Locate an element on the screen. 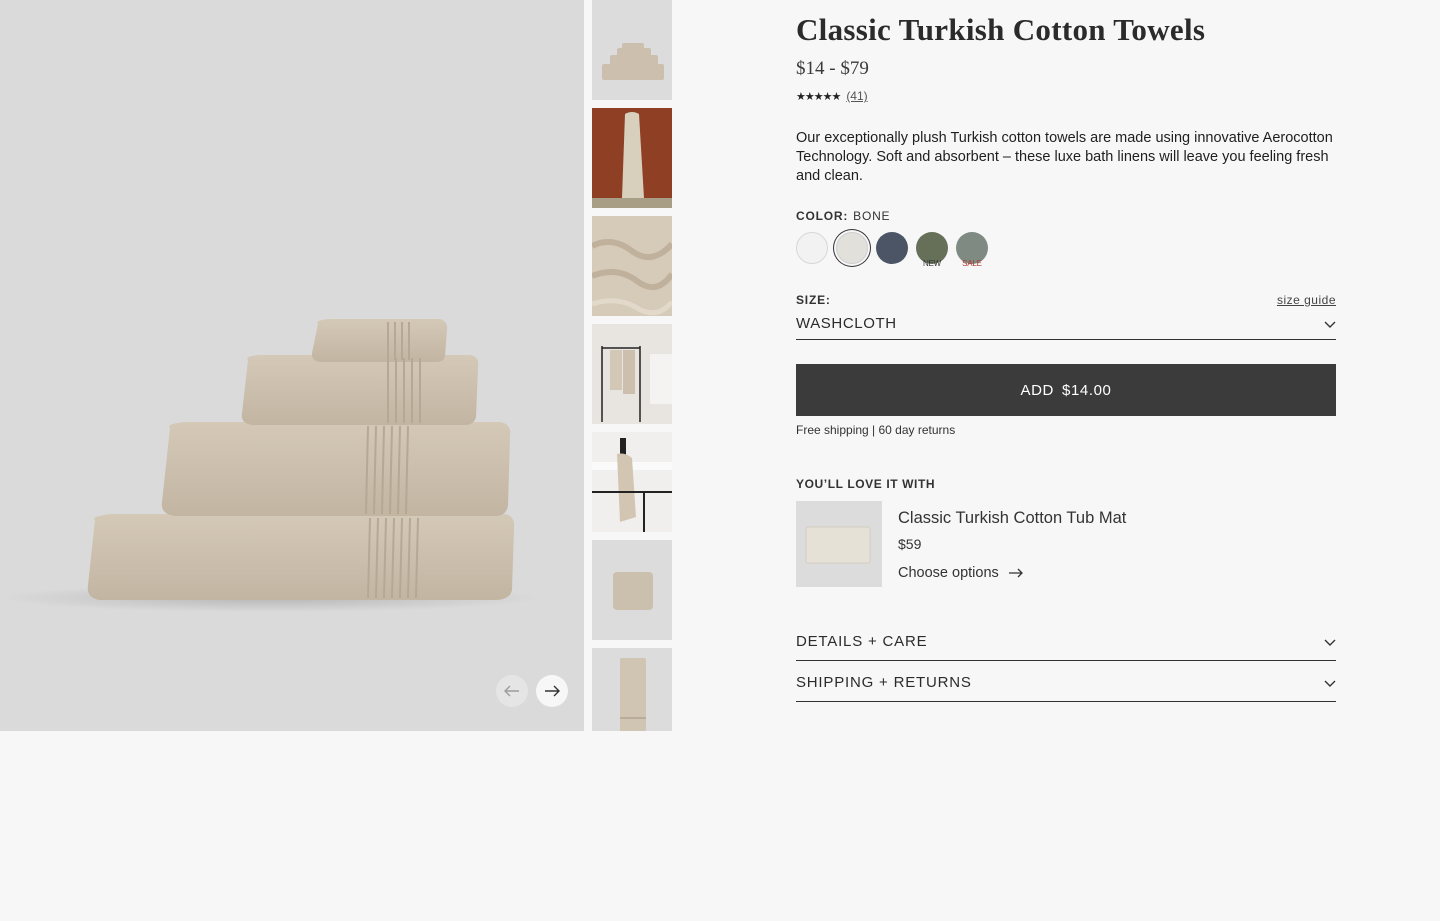 The image size is (1440, 921). shipping-note: Free shipping | 60 day returns is located at coordinates (876, 430).